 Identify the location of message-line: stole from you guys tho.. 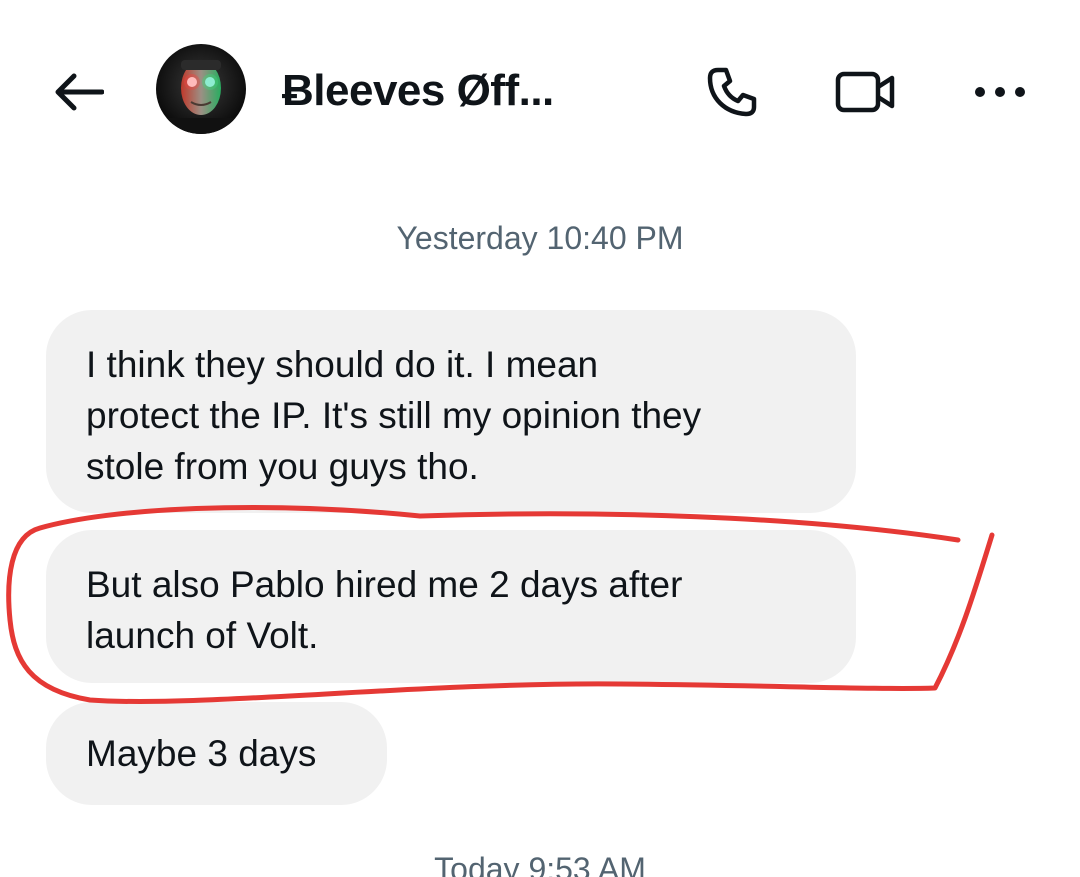
(282, 466).